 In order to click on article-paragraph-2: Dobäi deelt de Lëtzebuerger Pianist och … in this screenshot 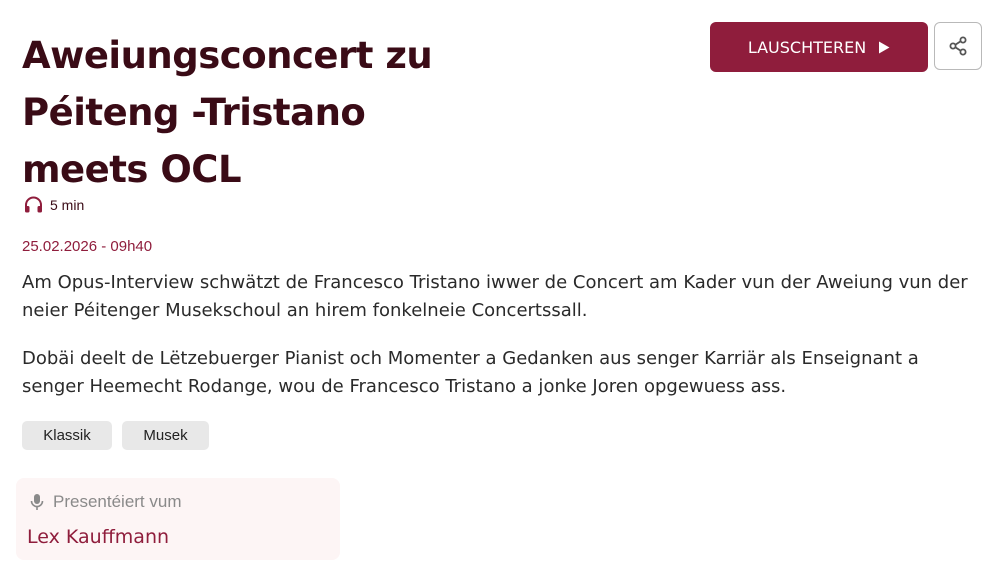, I will do `click(470, 372)`.